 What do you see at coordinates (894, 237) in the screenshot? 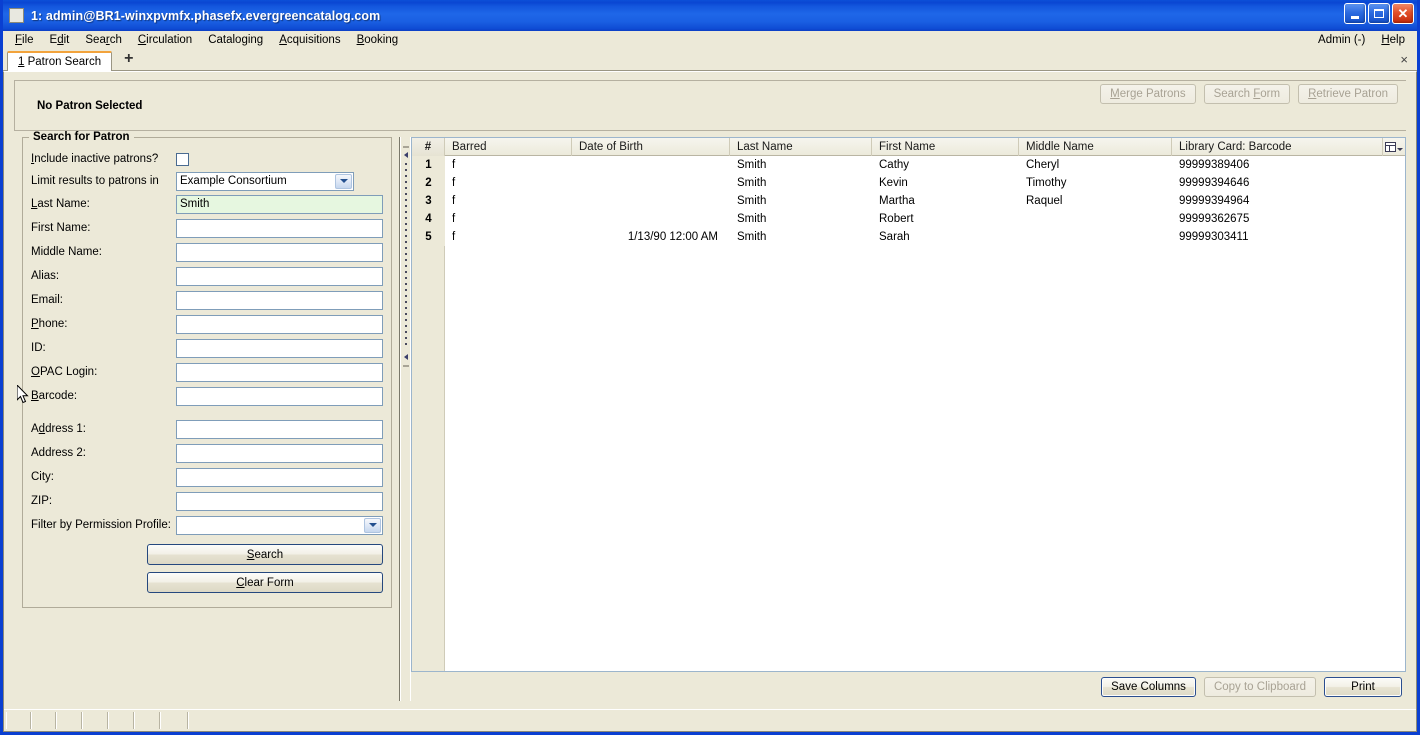
I see `cell-first: Sarah` at bounding box center [894, 237].